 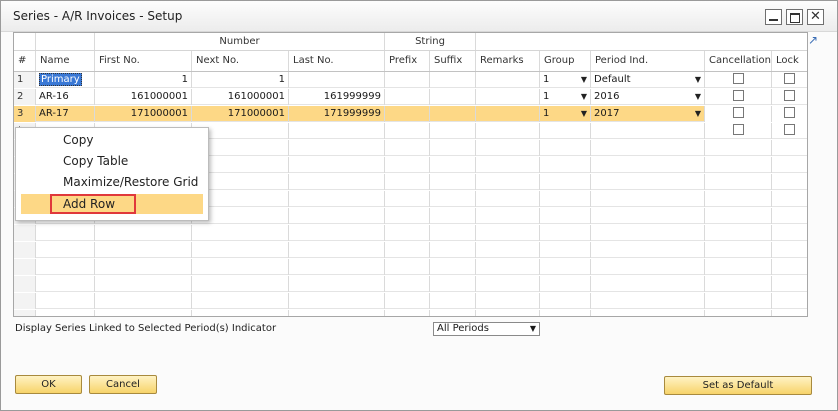 I want to click on menu-item-add-row: Add Row, so click(x=112, y=204).